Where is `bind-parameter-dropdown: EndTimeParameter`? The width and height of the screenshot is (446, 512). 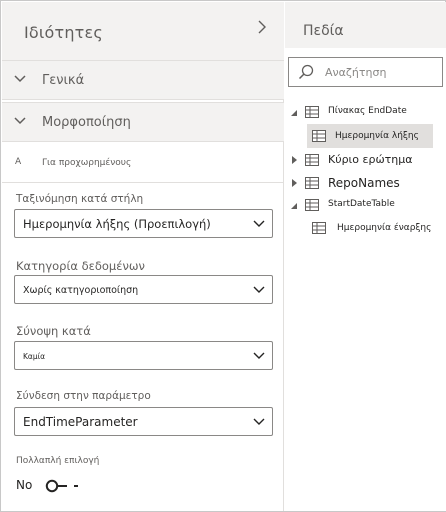
bind-parameter-dropdown: EndTimeParameter is located at coordinates (143, 421).